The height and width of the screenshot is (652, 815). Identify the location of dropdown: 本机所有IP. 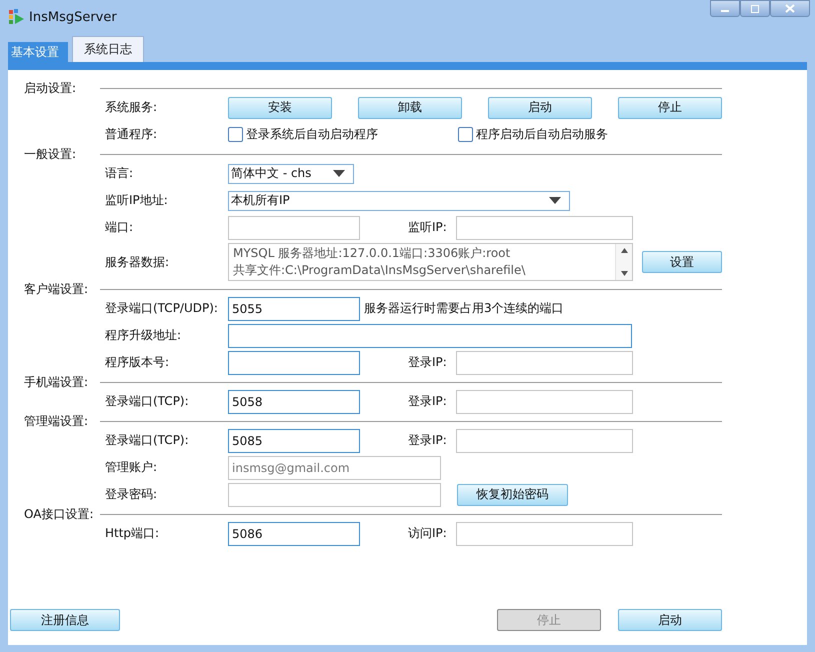
(399, 200).